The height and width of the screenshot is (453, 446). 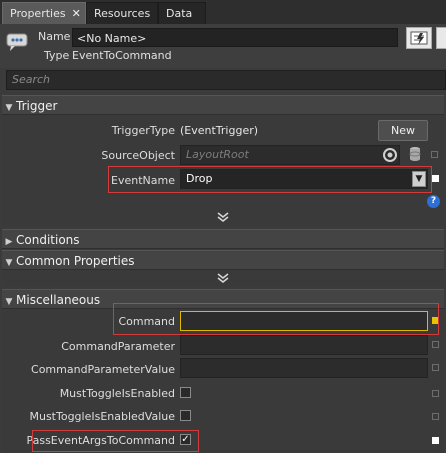 I want to click on highlight-box-pass-event-args, so click(x=115, y=441).